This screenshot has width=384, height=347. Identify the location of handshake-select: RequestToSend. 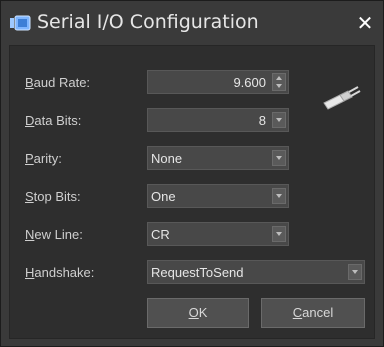
(256, 272).